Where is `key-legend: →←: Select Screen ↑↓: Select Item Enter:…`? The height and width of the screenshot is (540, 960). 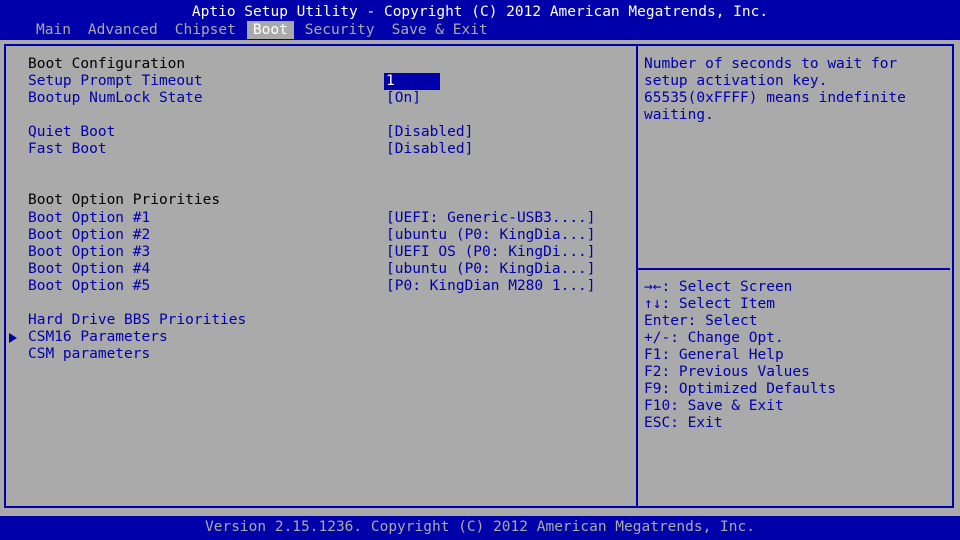
key-legend: →←: Select Screen ↑↓: Select Item Enter:… is located at coordinates (740, 355).